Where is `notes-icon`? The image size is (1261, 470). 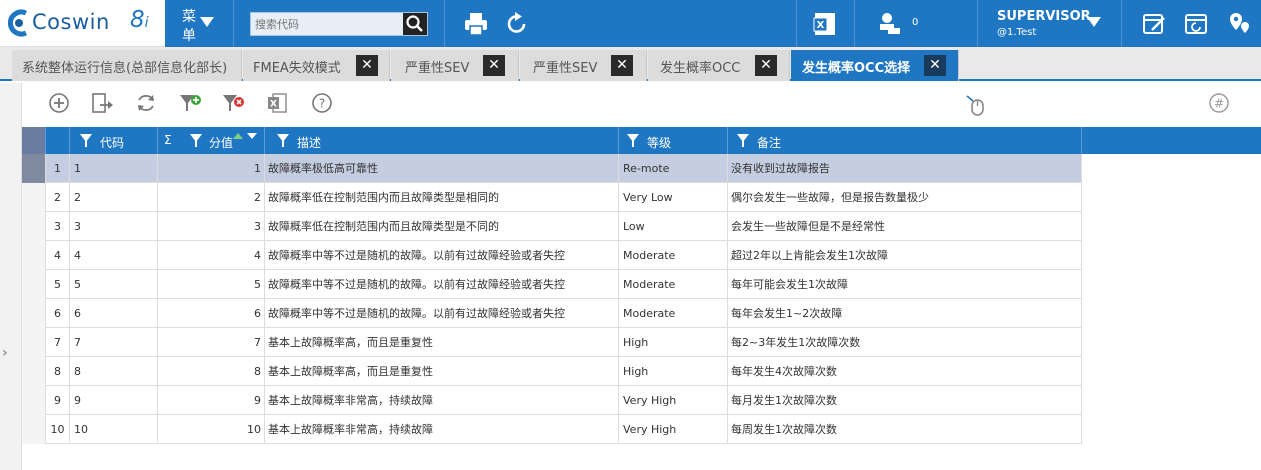
notes-icon is located at coordinates (1154, 24).